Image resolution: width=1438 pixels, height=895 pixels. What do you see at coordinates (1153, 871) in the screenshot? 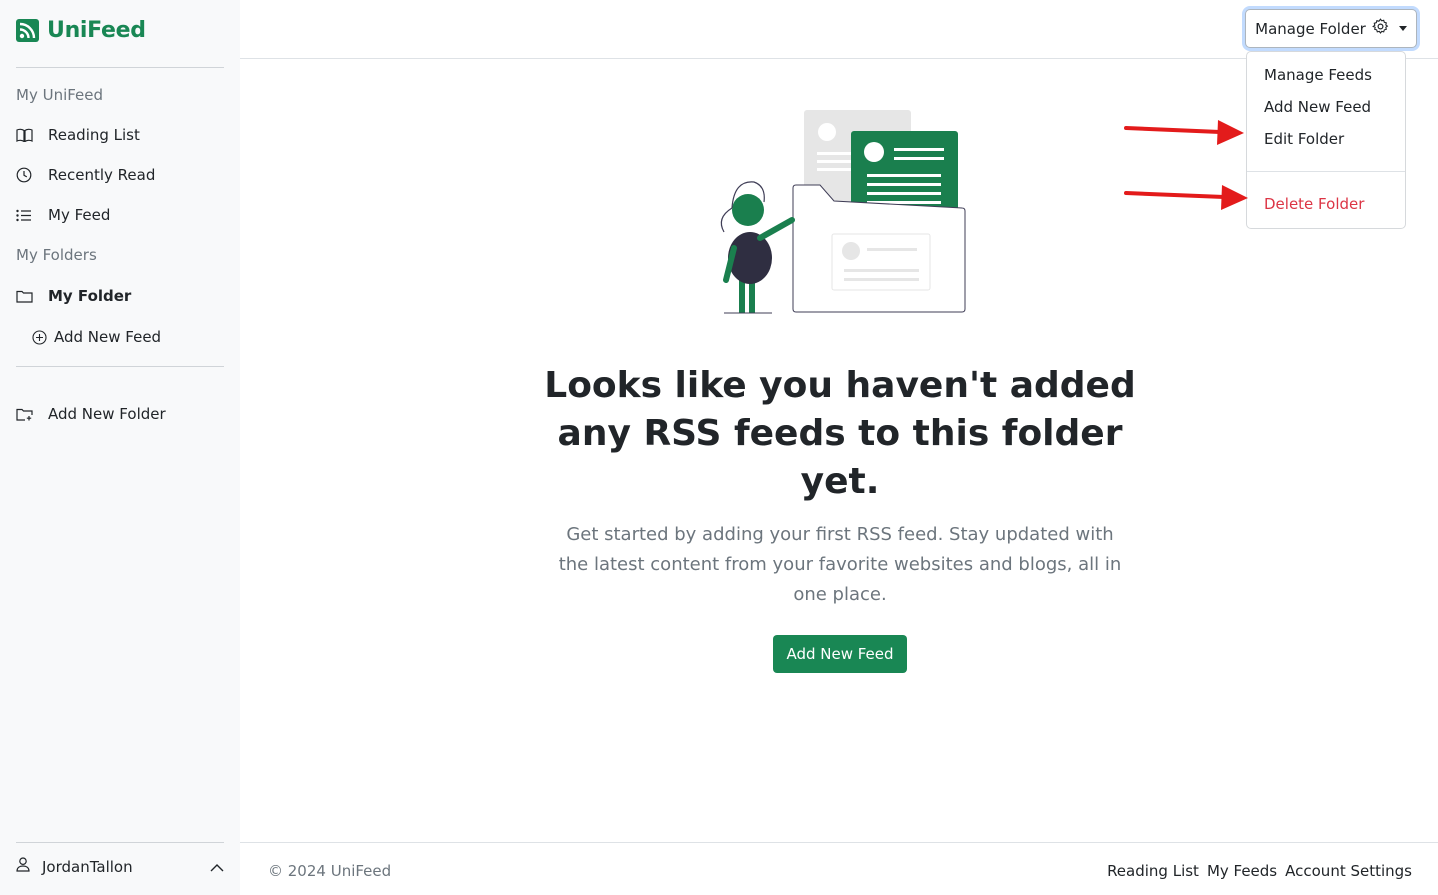
I see `footer-link-reading-list: Reading List` at bounding box center [1153, 871].